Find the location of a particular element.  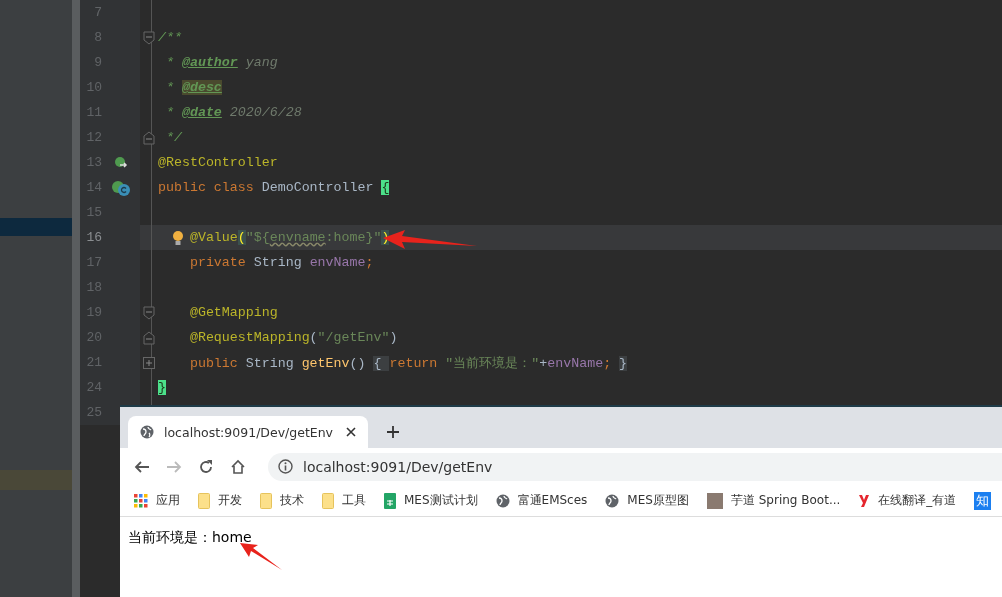

apps-grid-icon is located at coordinates (141, 500).